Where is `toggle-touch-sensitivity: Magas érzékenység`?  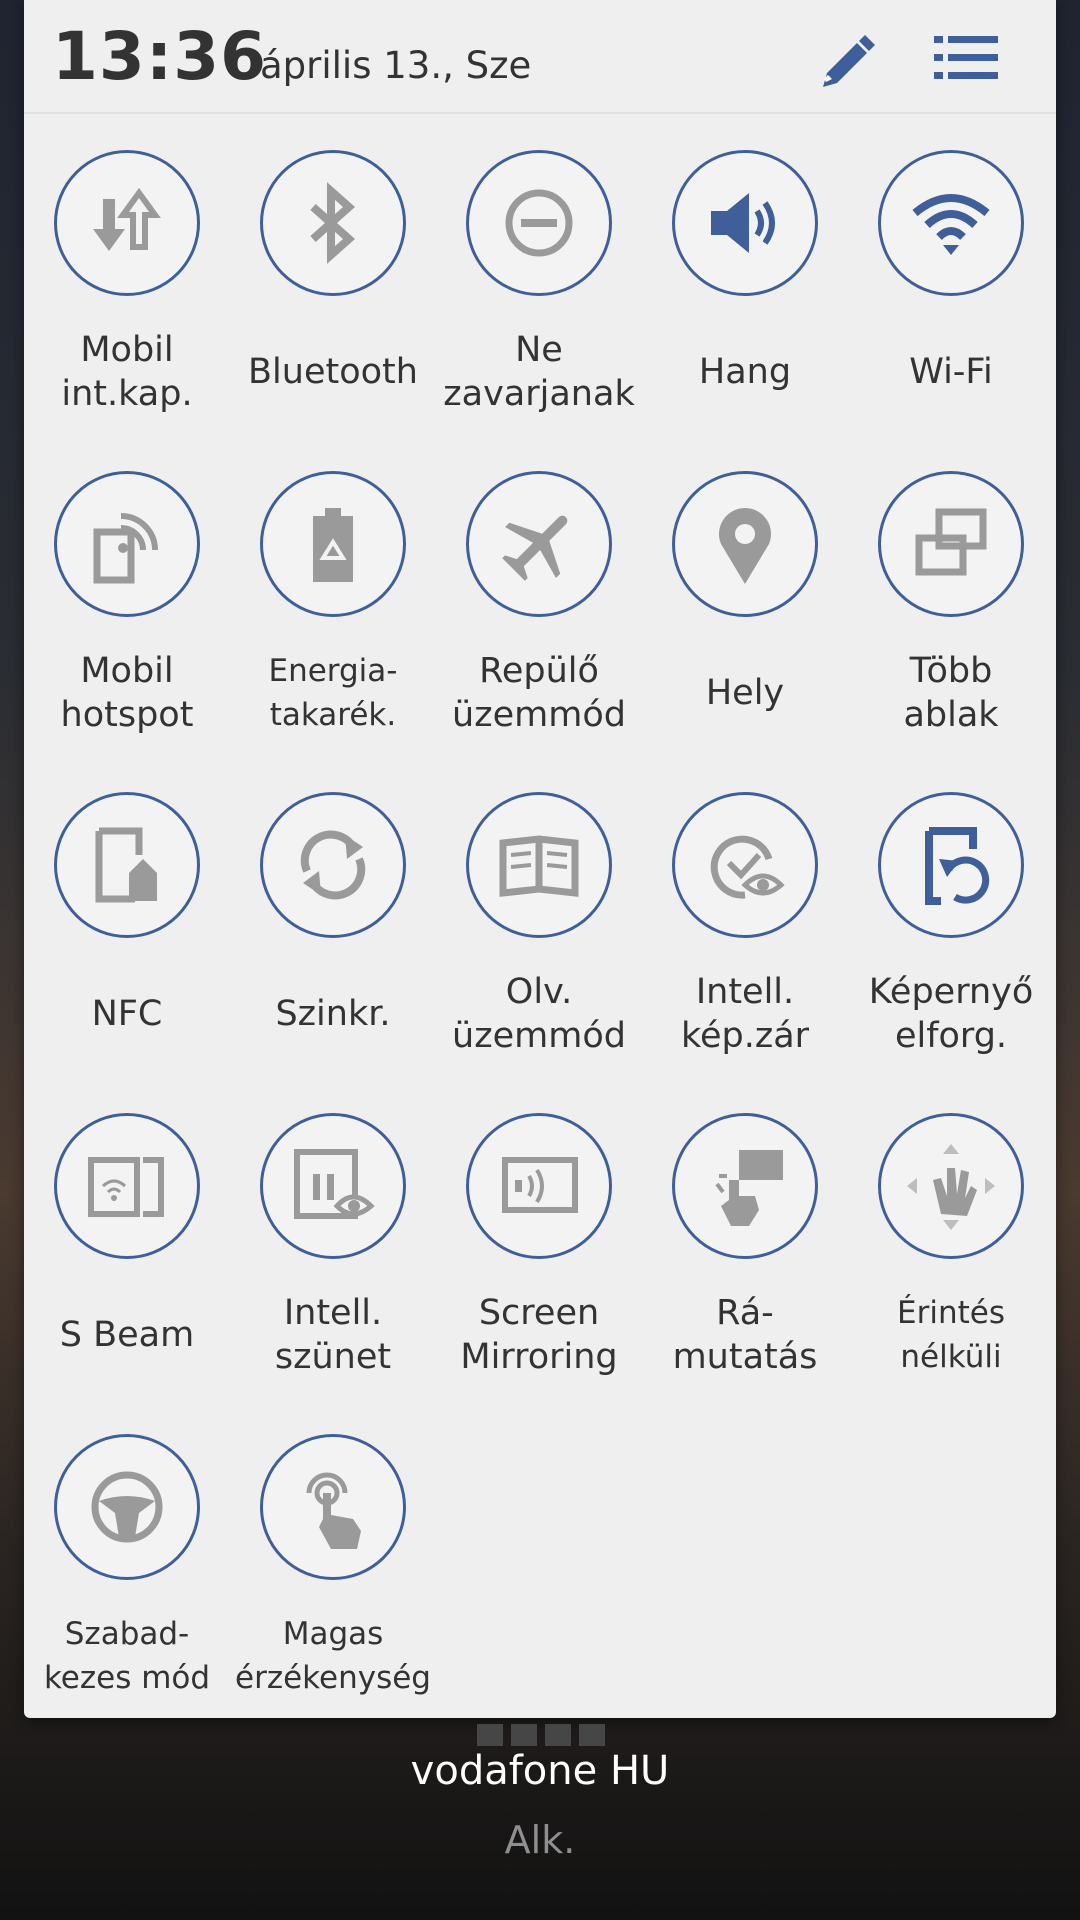
toggle-touch-sensitivity: Magas érzékenység is located at coordinates (333, 1594).